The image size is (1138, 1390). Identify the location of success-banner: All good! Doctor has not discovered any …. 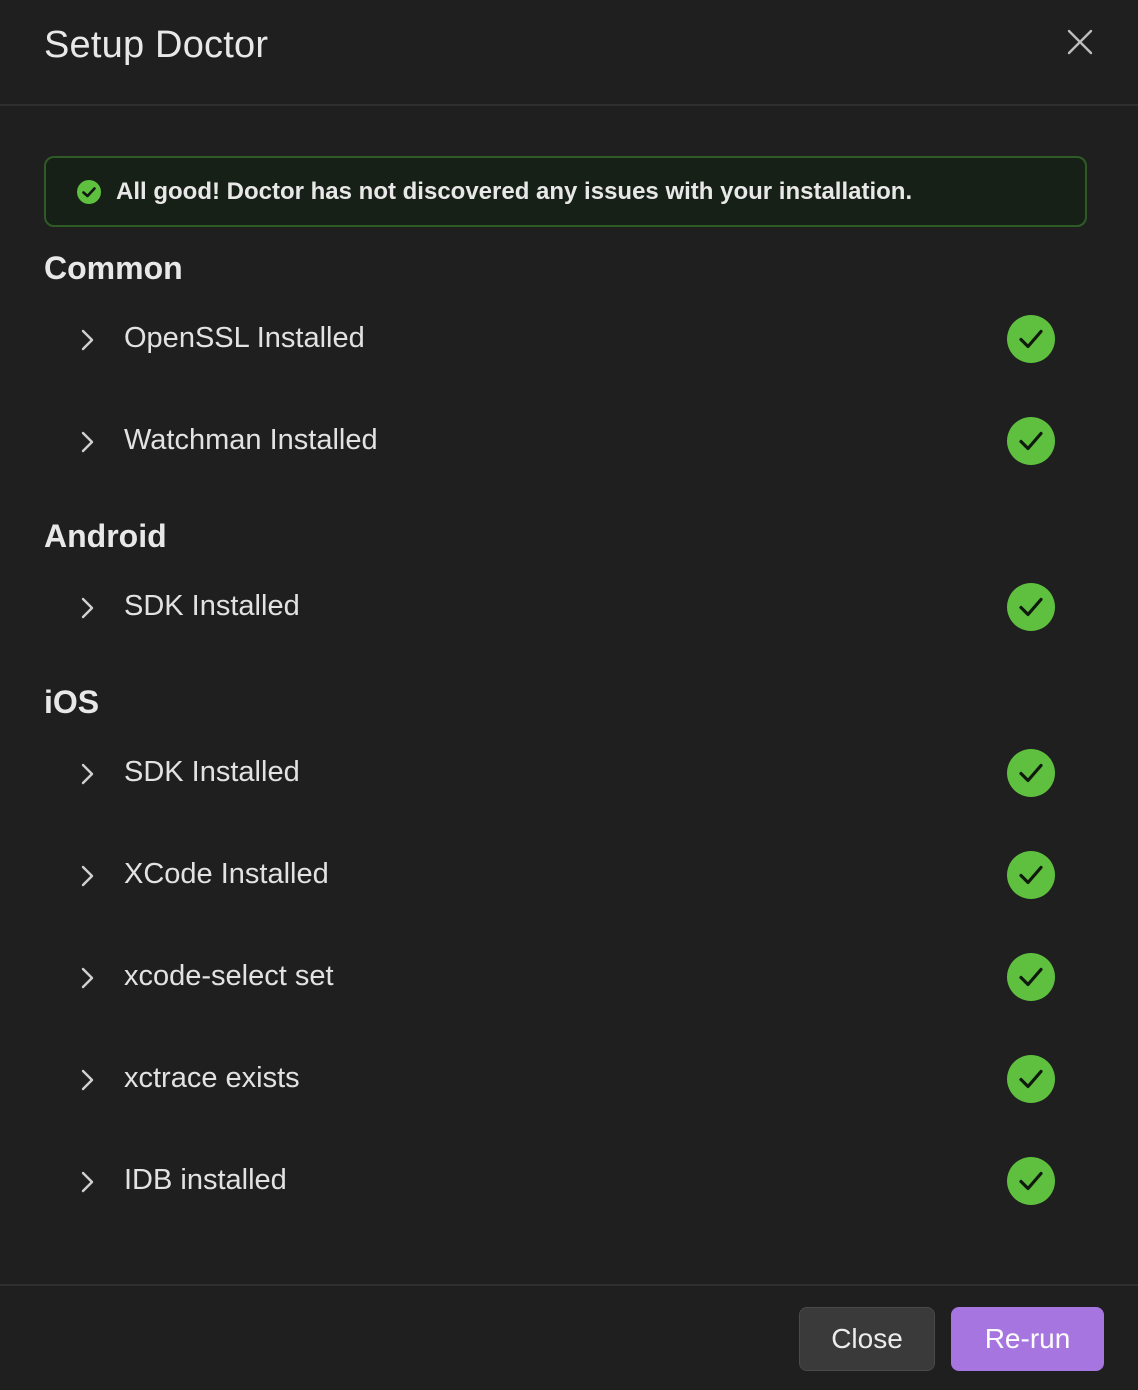
(565, 191).